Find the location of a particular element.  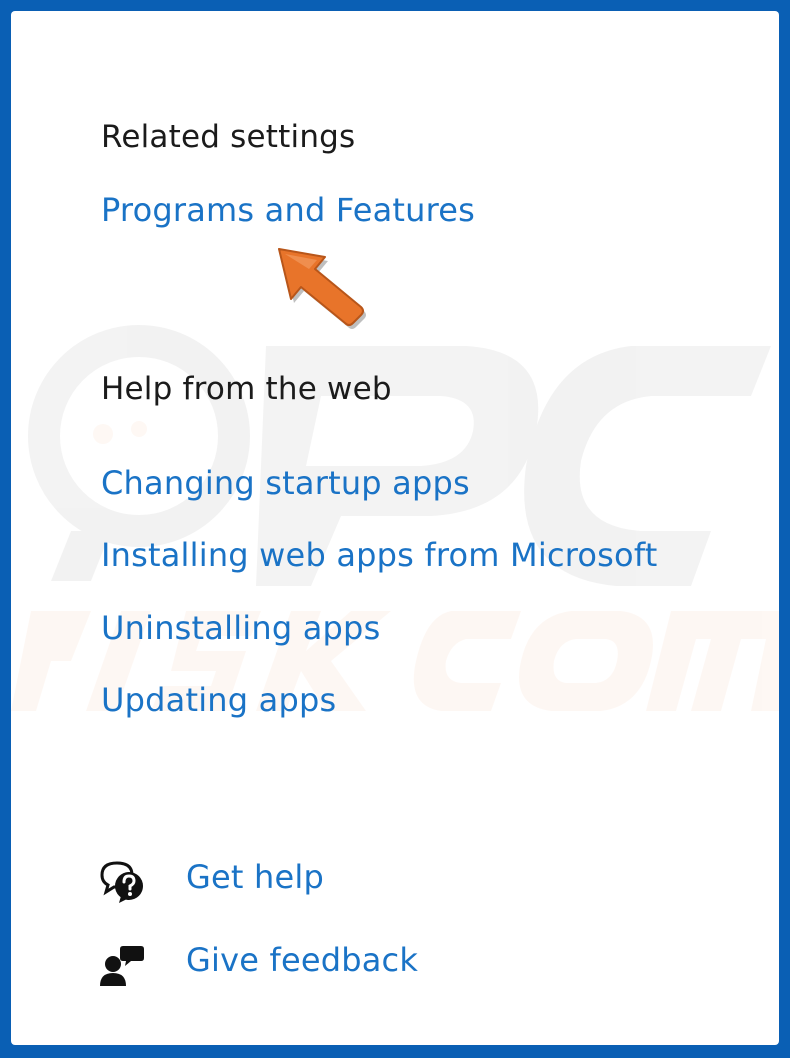

programs-and-features-link: Programs and Features is located at coordinates (288, 210).